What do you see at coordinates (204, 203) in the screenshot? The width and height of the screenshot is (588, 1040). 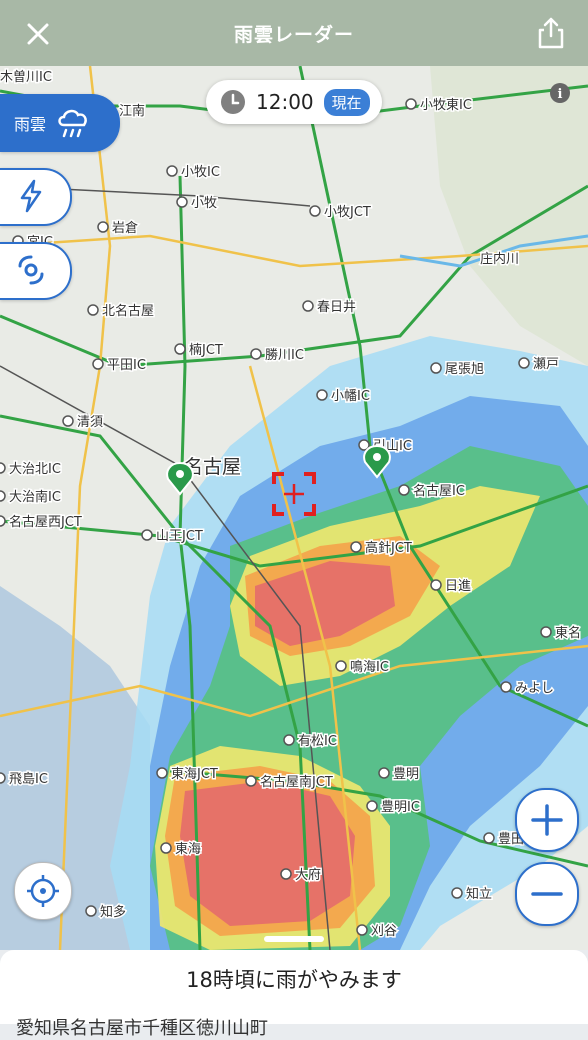 I see `place-name: 小牧` at bounding box center [204, 203].